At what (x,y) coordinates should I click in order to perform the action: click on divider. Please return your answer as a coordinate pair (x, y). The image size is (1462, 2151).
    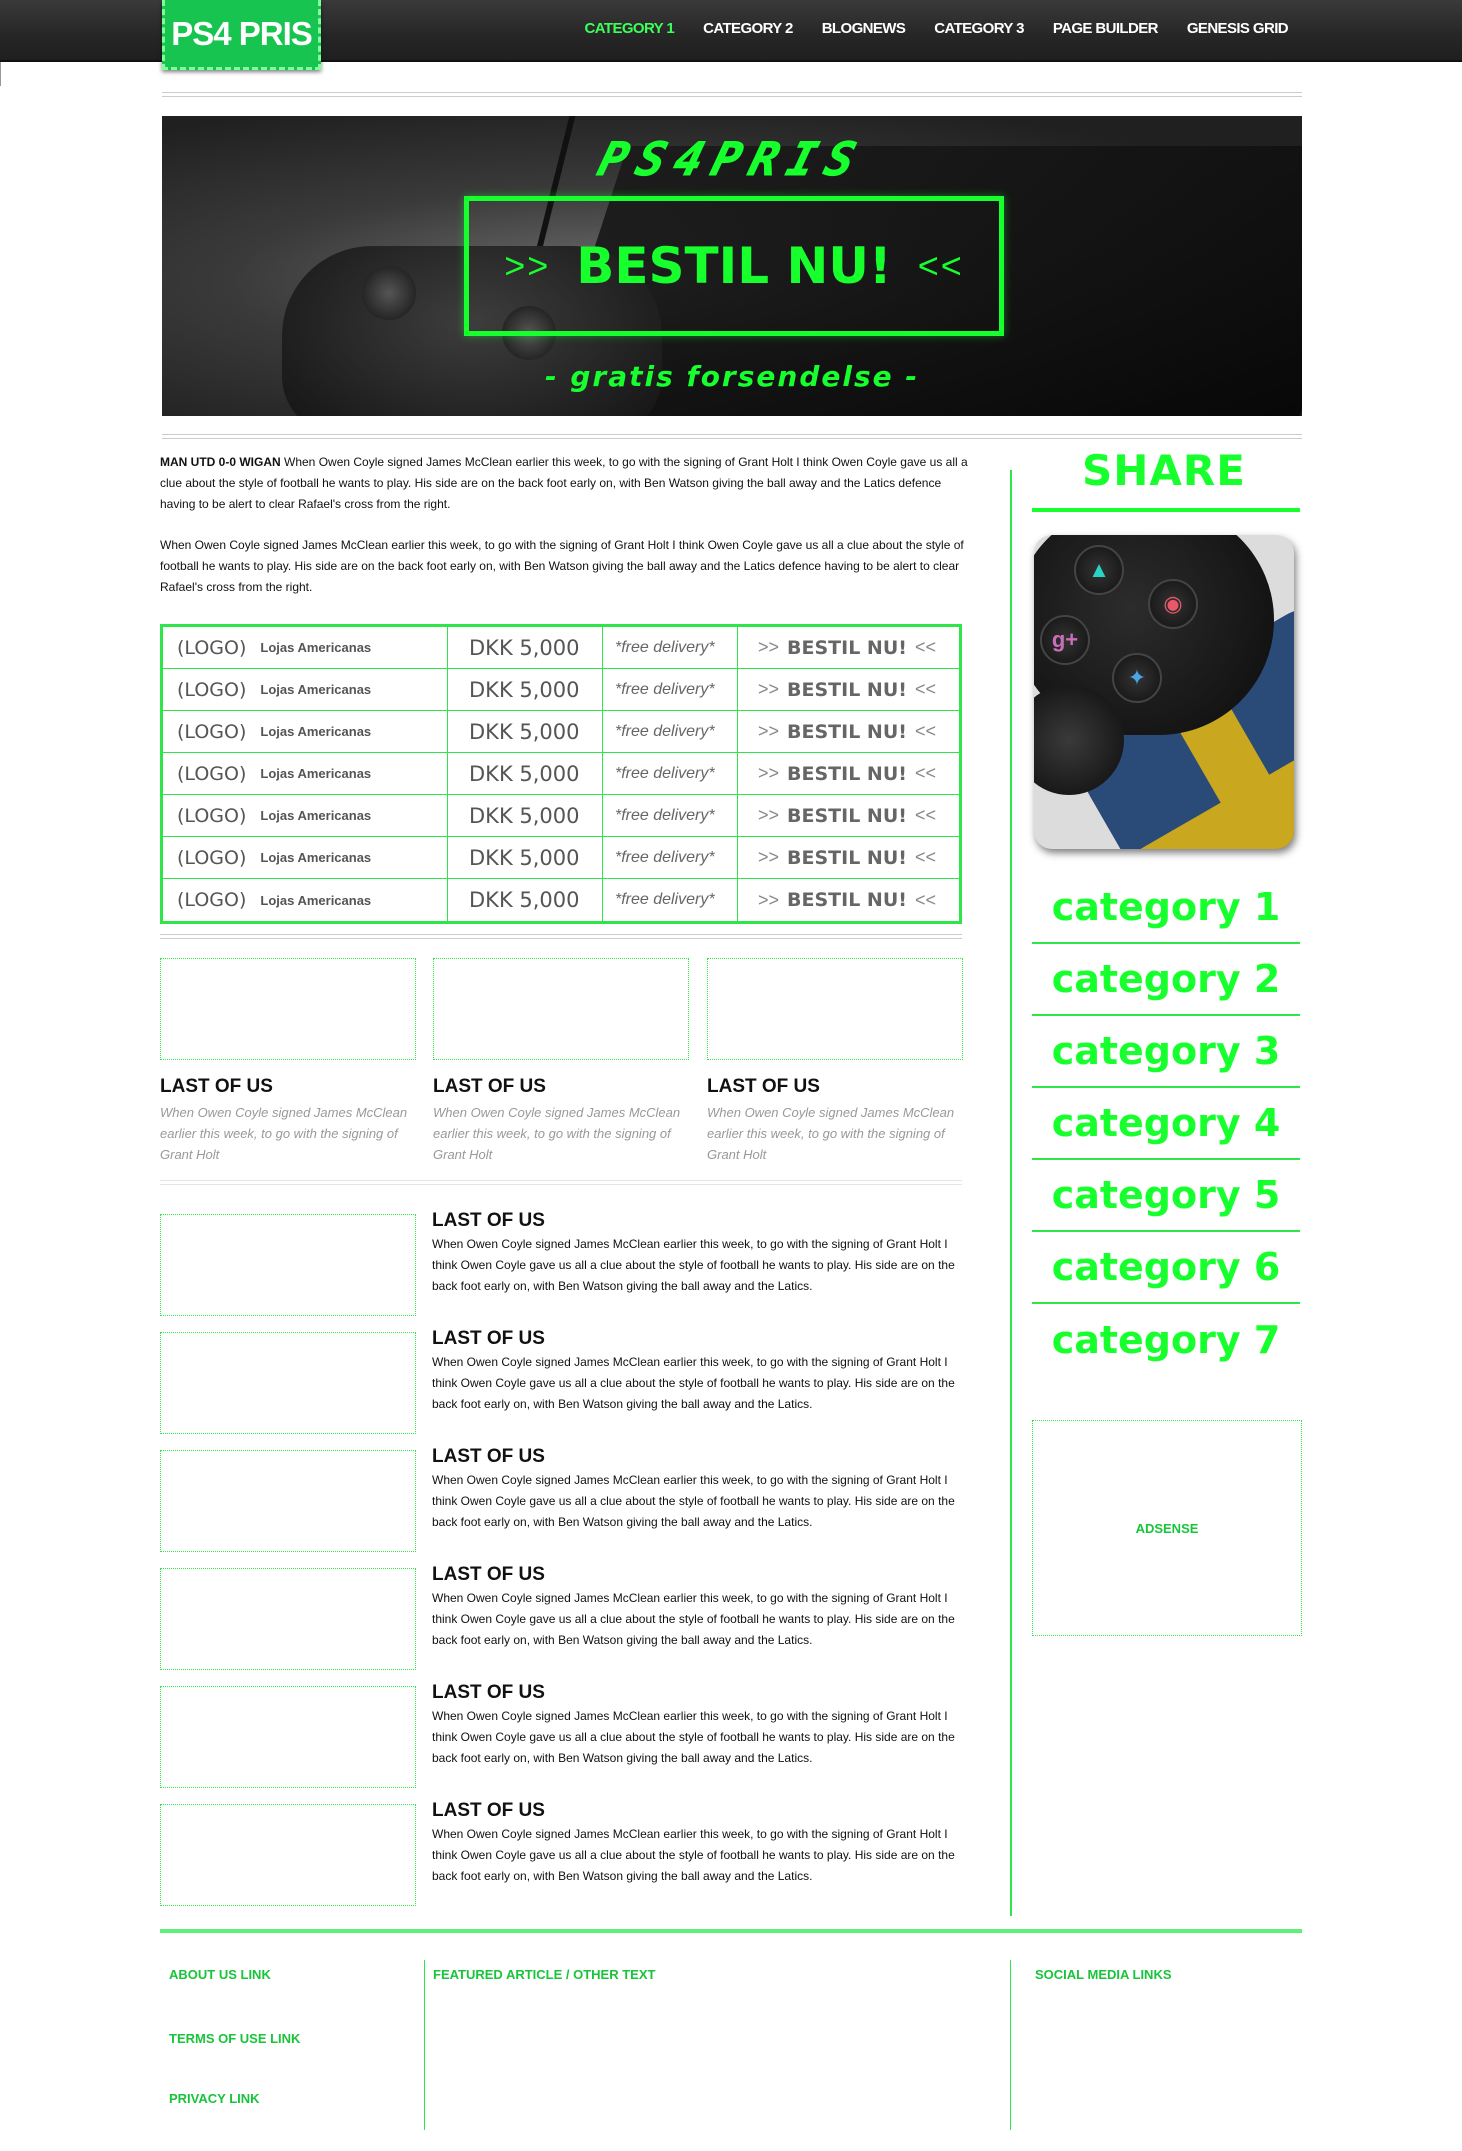
    Looking at the image, I should click on (561, 1182).